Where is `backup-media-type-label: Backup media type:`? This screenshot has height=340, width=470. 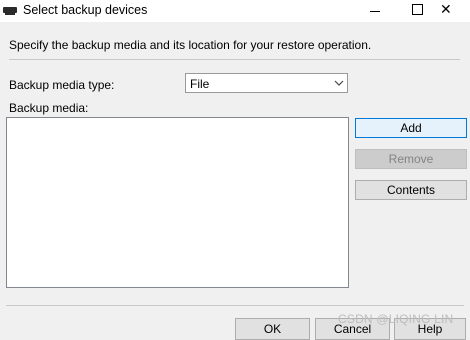 backup-media-type-label: Backup media type: is located at coordinates (62, 85).